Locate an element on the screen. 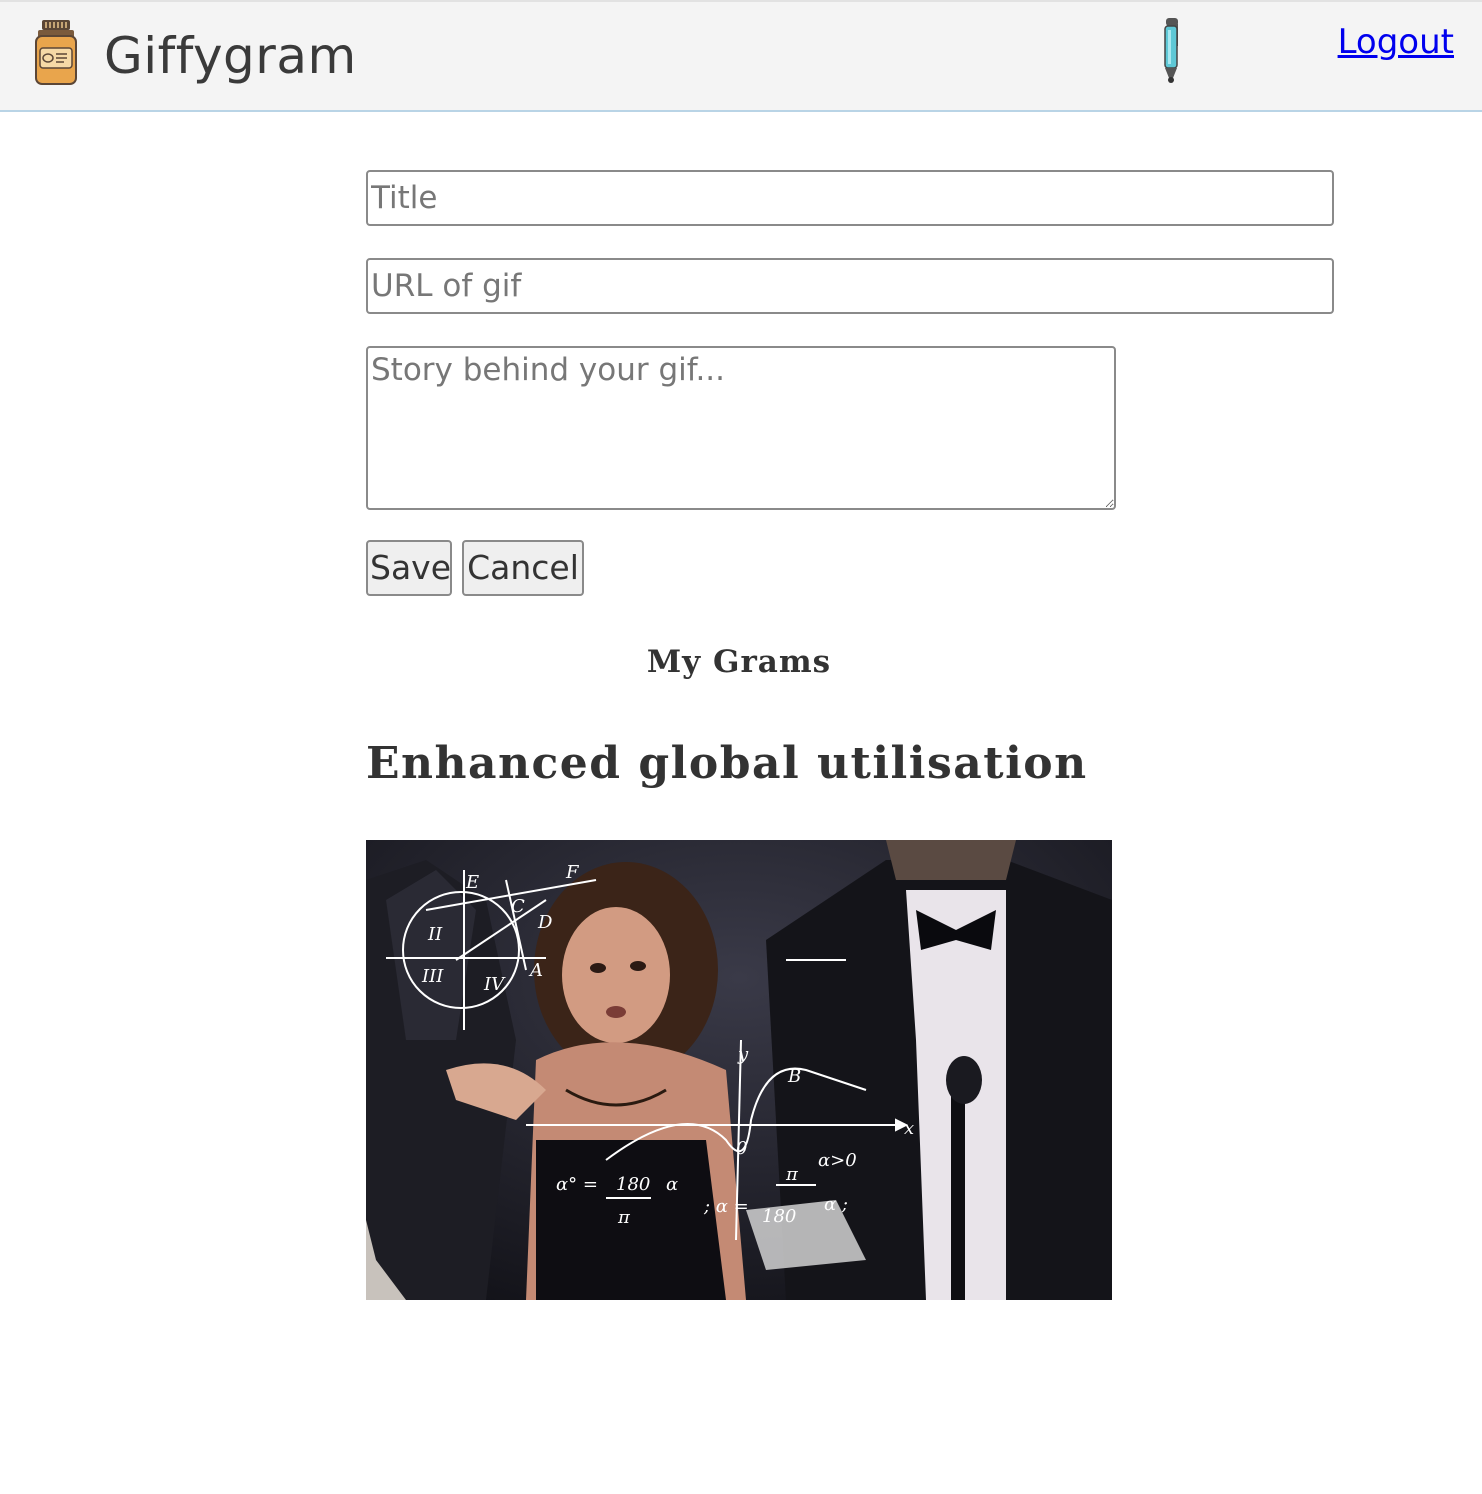 This screenshot has height=1494, width=1482. jar-icon is located at coordinates (56, 52).